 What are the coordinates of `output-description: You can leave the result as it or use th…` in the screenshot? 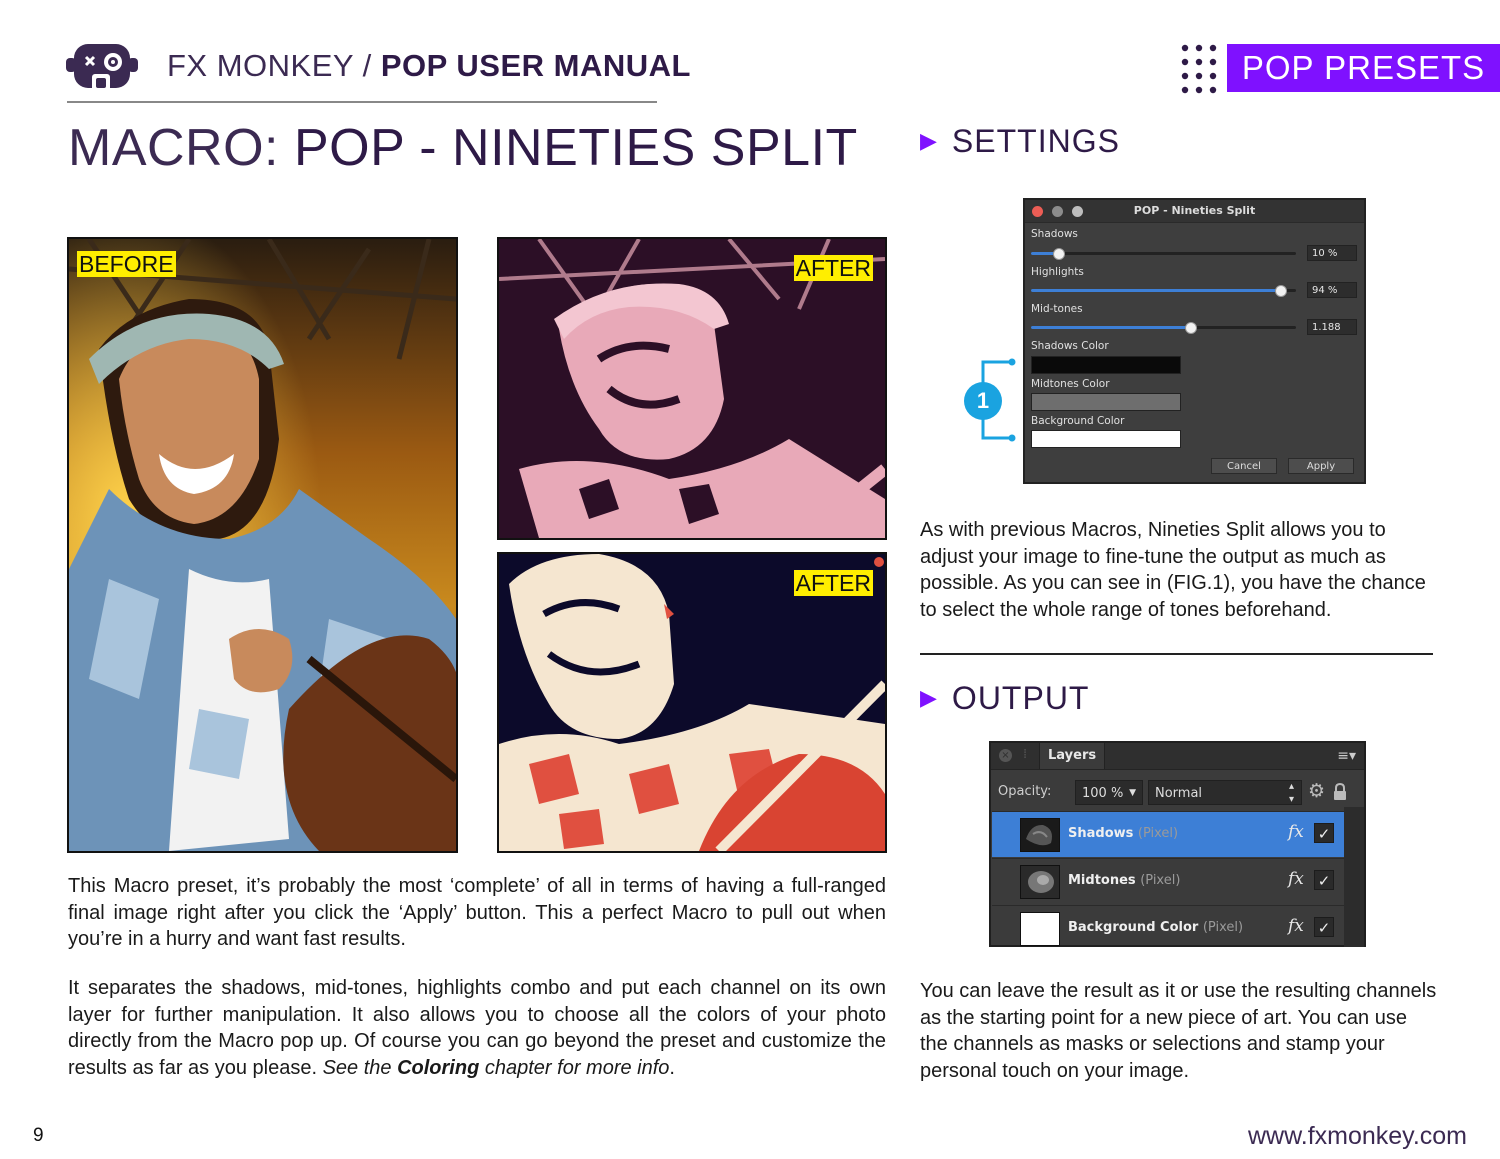 It's located at (1178, 1031).